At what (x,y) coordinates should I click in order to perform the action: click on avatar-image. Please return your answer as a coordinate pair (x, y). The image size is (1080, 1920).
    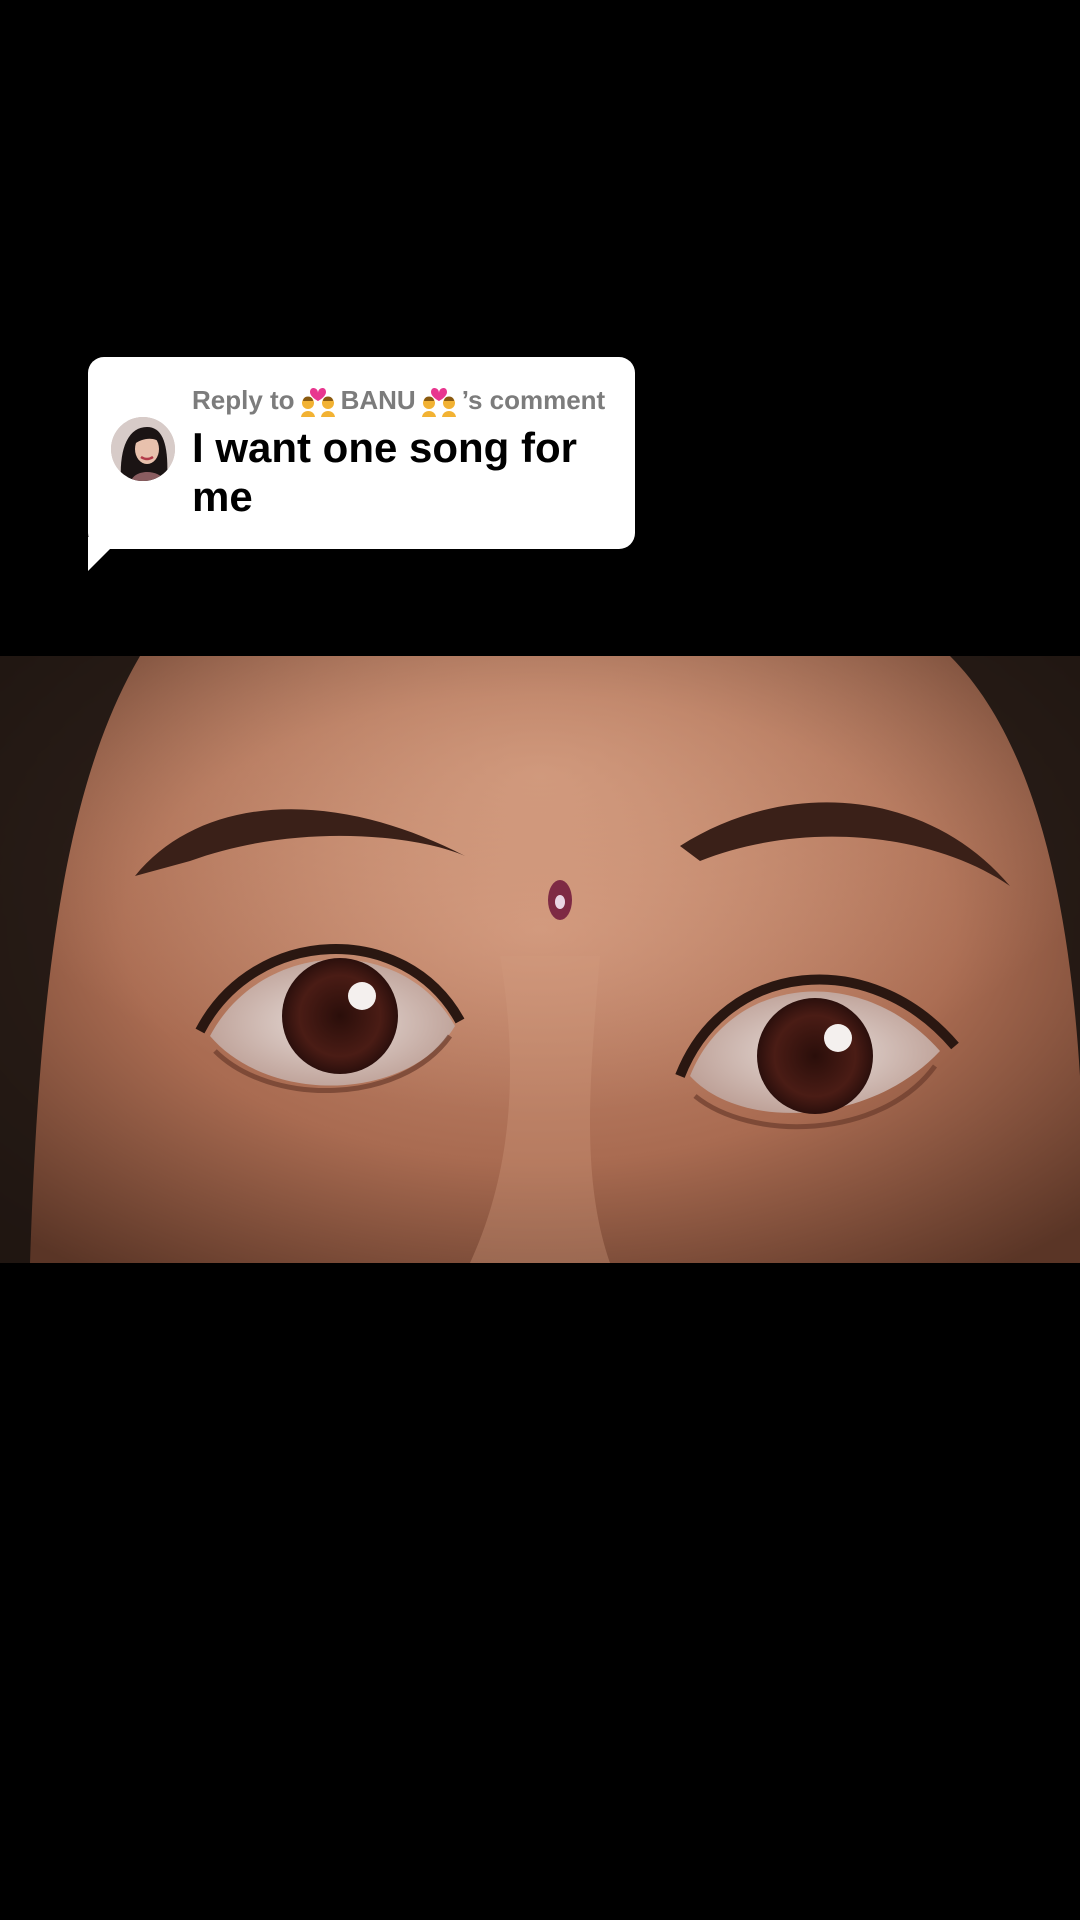
    Looking at the image, I should click on (143, 449).